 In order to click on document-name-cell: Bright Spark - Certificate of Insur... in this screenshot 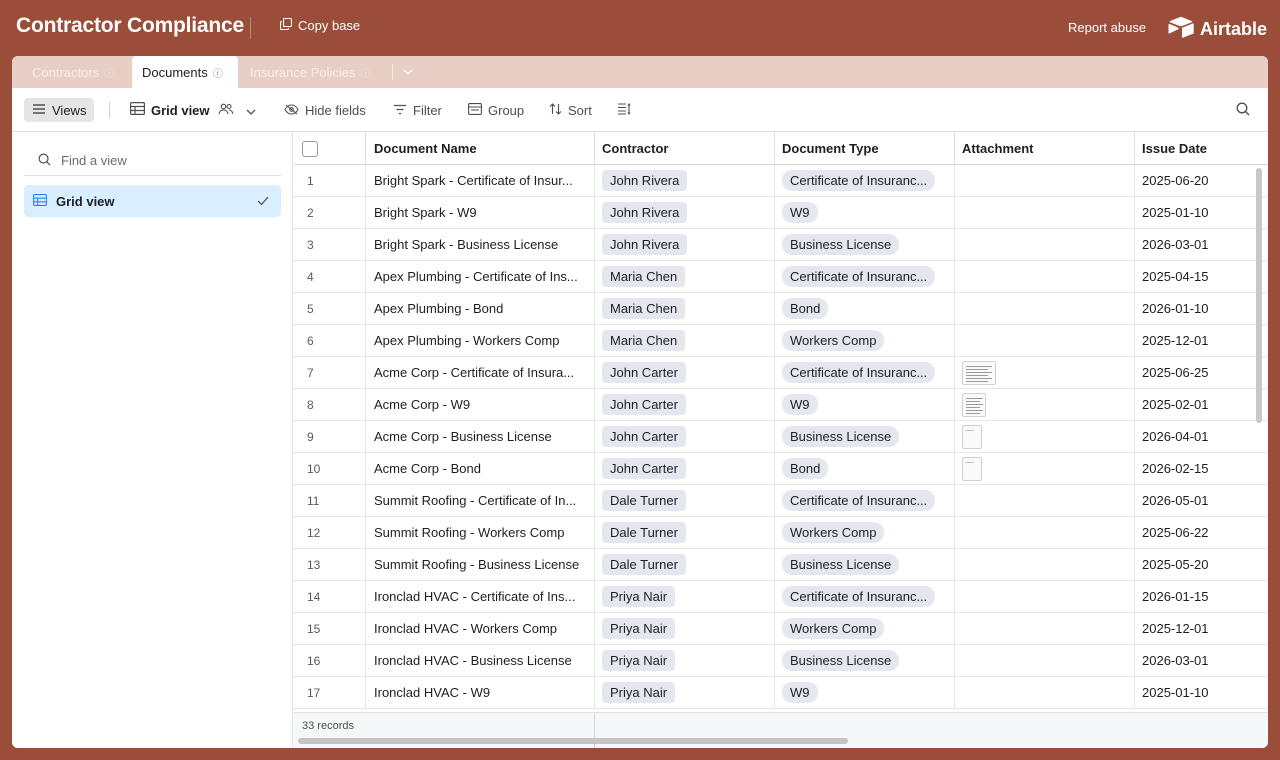, I will do `click(480, 180)`.